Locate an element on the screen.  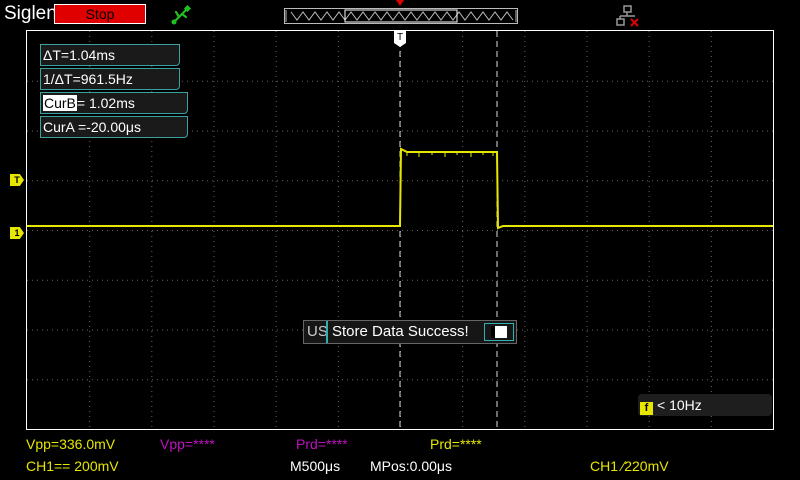
usb-drive-icon is located at coordinates (499, 332).